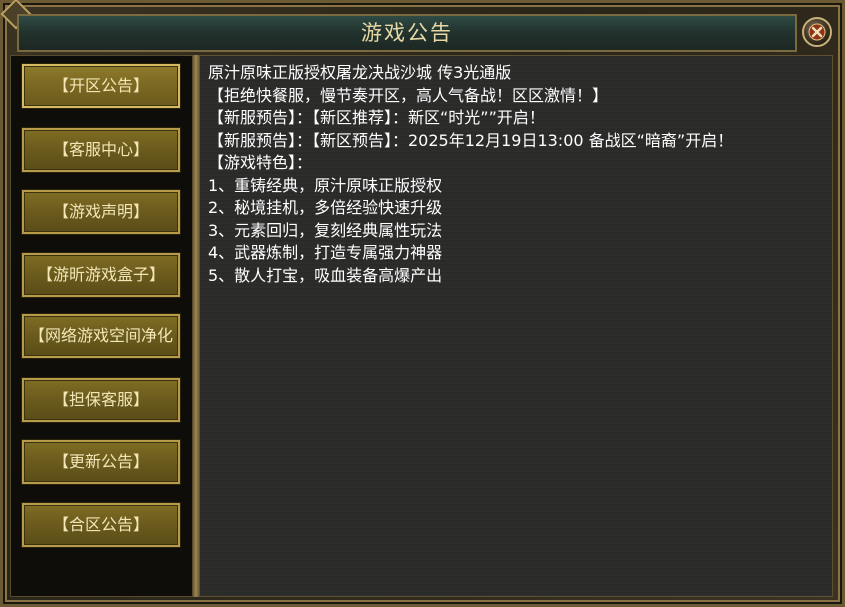  I want to click on title-bar: 游戏公告, so click(407, 33).